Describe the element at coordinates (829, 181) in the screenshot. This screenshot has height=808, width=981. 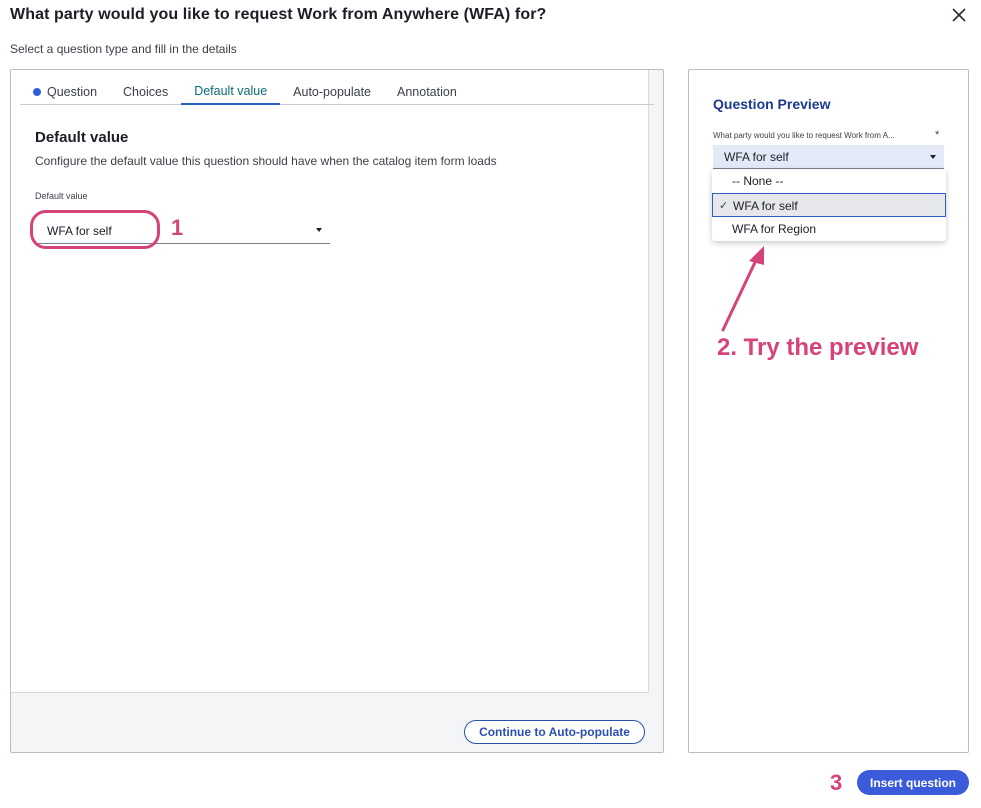
I see `dropdown-option-none: -- None --` at that location.